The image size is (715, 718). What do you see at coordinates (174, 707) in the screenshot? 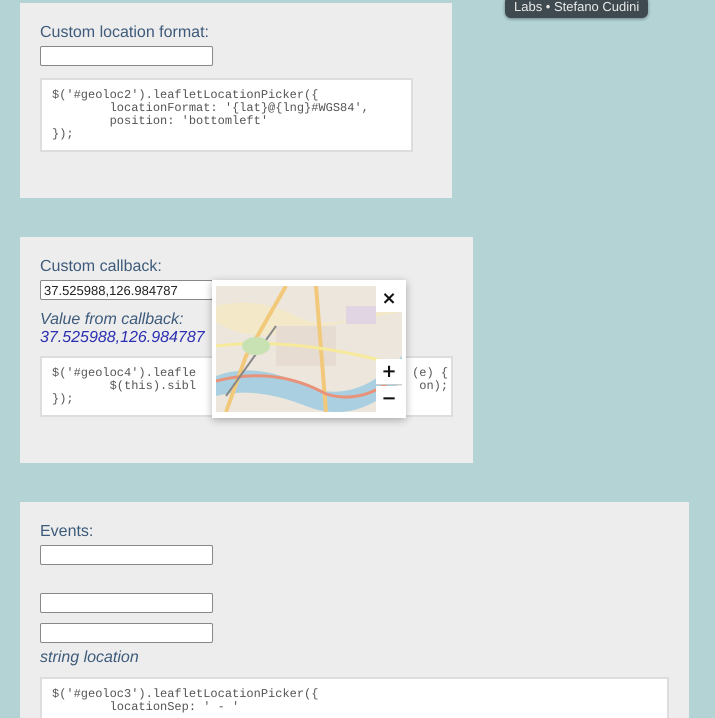
I see `code-line: locationSep: ' - '` at bounding box center [174, 707].